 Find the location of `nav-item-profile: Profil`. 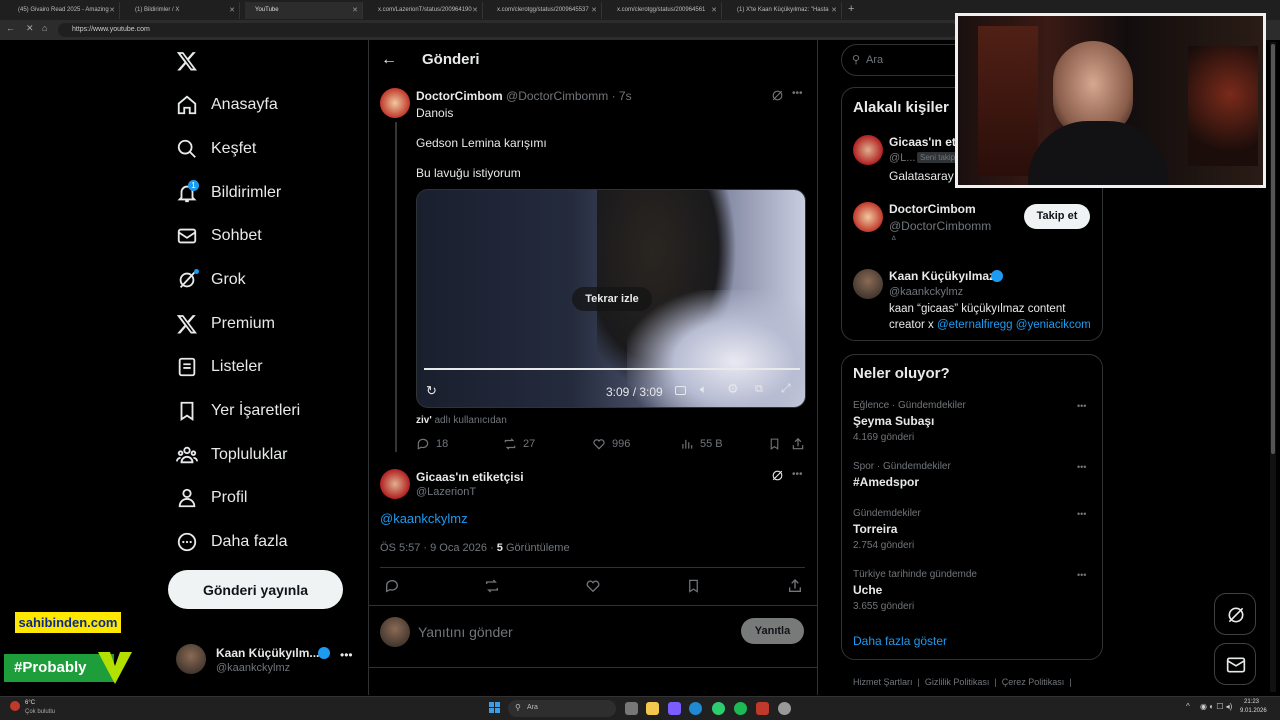

nav-item-profile: Profil is located at coordinates (211, 498).